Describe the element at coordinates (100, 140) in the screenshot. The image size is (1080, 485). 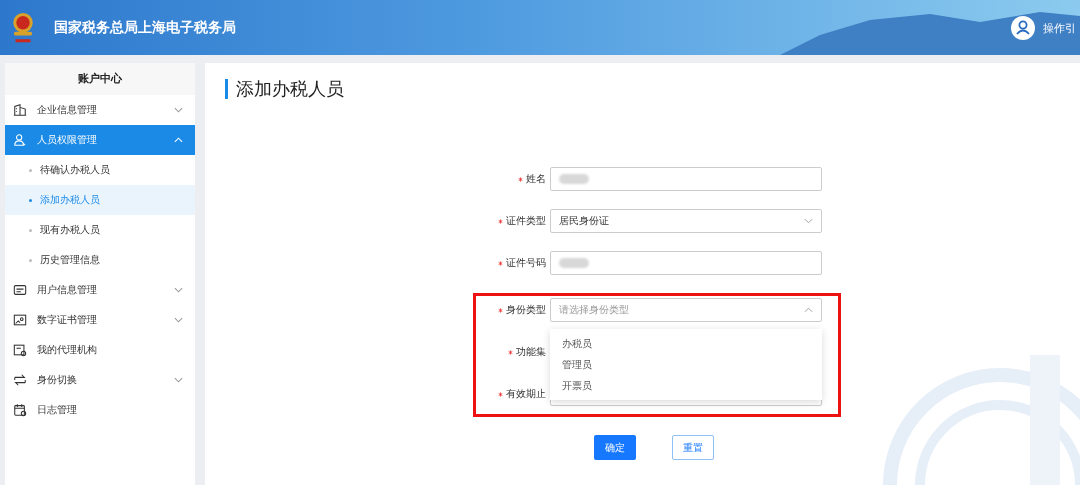
I see `sidebar-item: 人员权限管理` at that location.